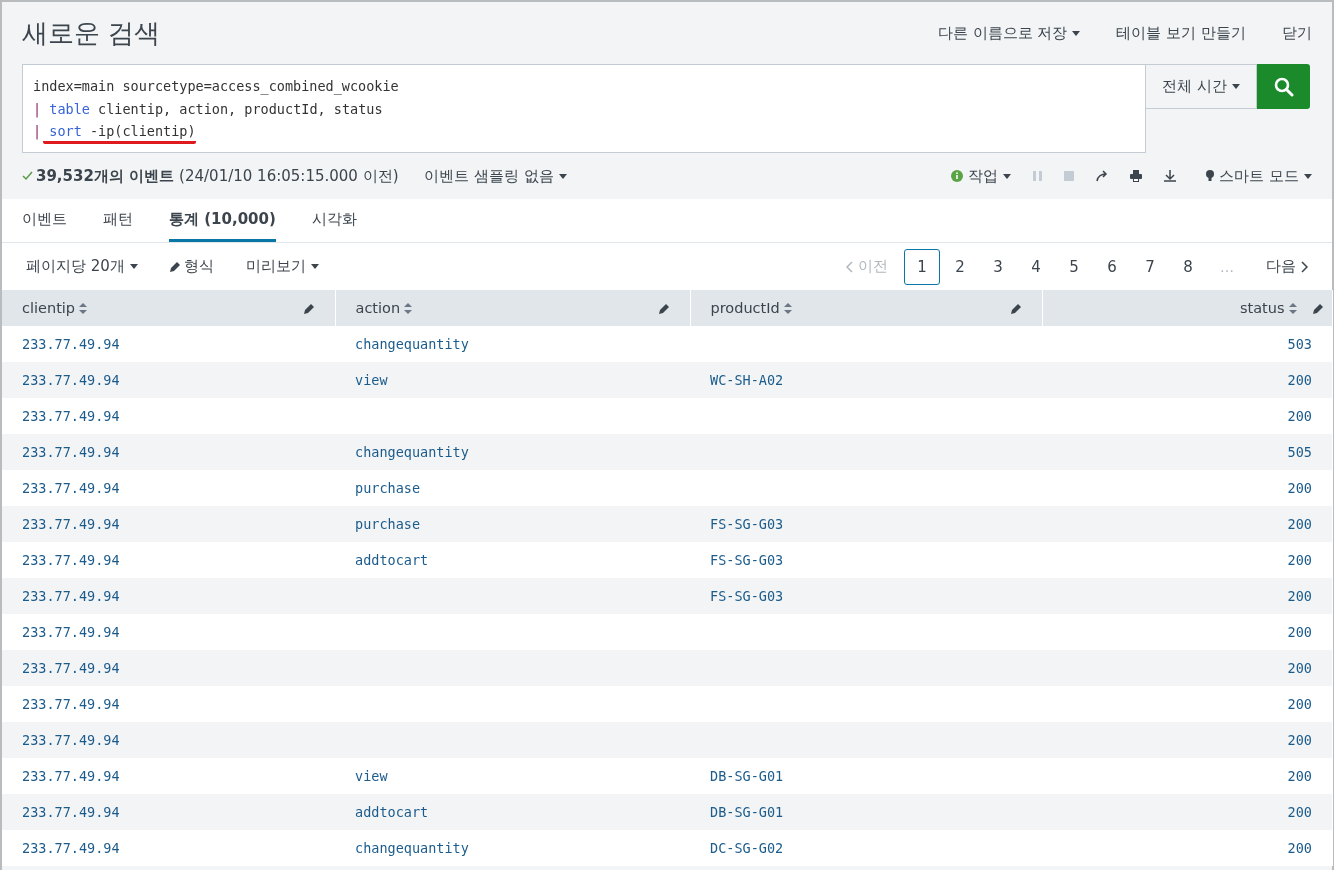  What do you see at coordinates (849, 266) in the screenshot?
I see `chevron-left-icon` at bounding box center [849, 266].